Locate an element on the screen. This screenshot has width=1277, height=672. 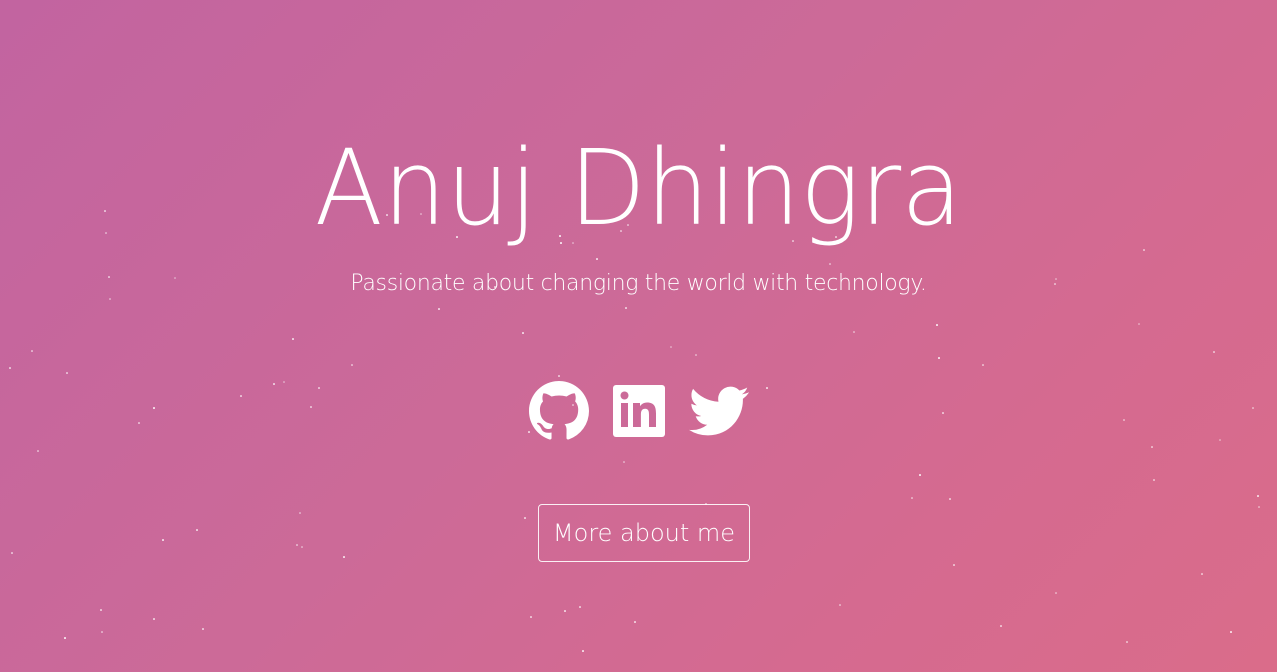
linkedin-link is located at coordinates (639, 411).